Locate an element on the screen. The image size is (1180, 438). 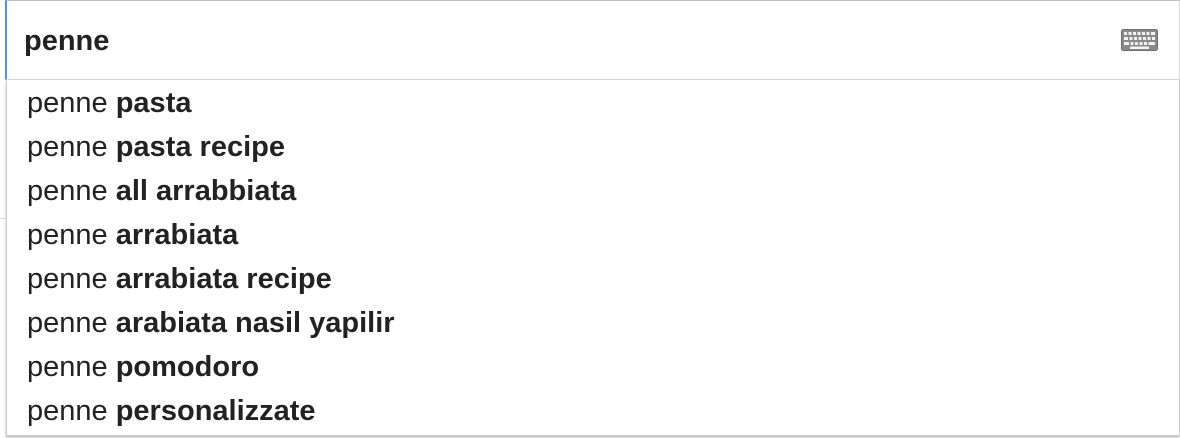
suggestion-completion: personalizzate is located at coordinates (215, 411).